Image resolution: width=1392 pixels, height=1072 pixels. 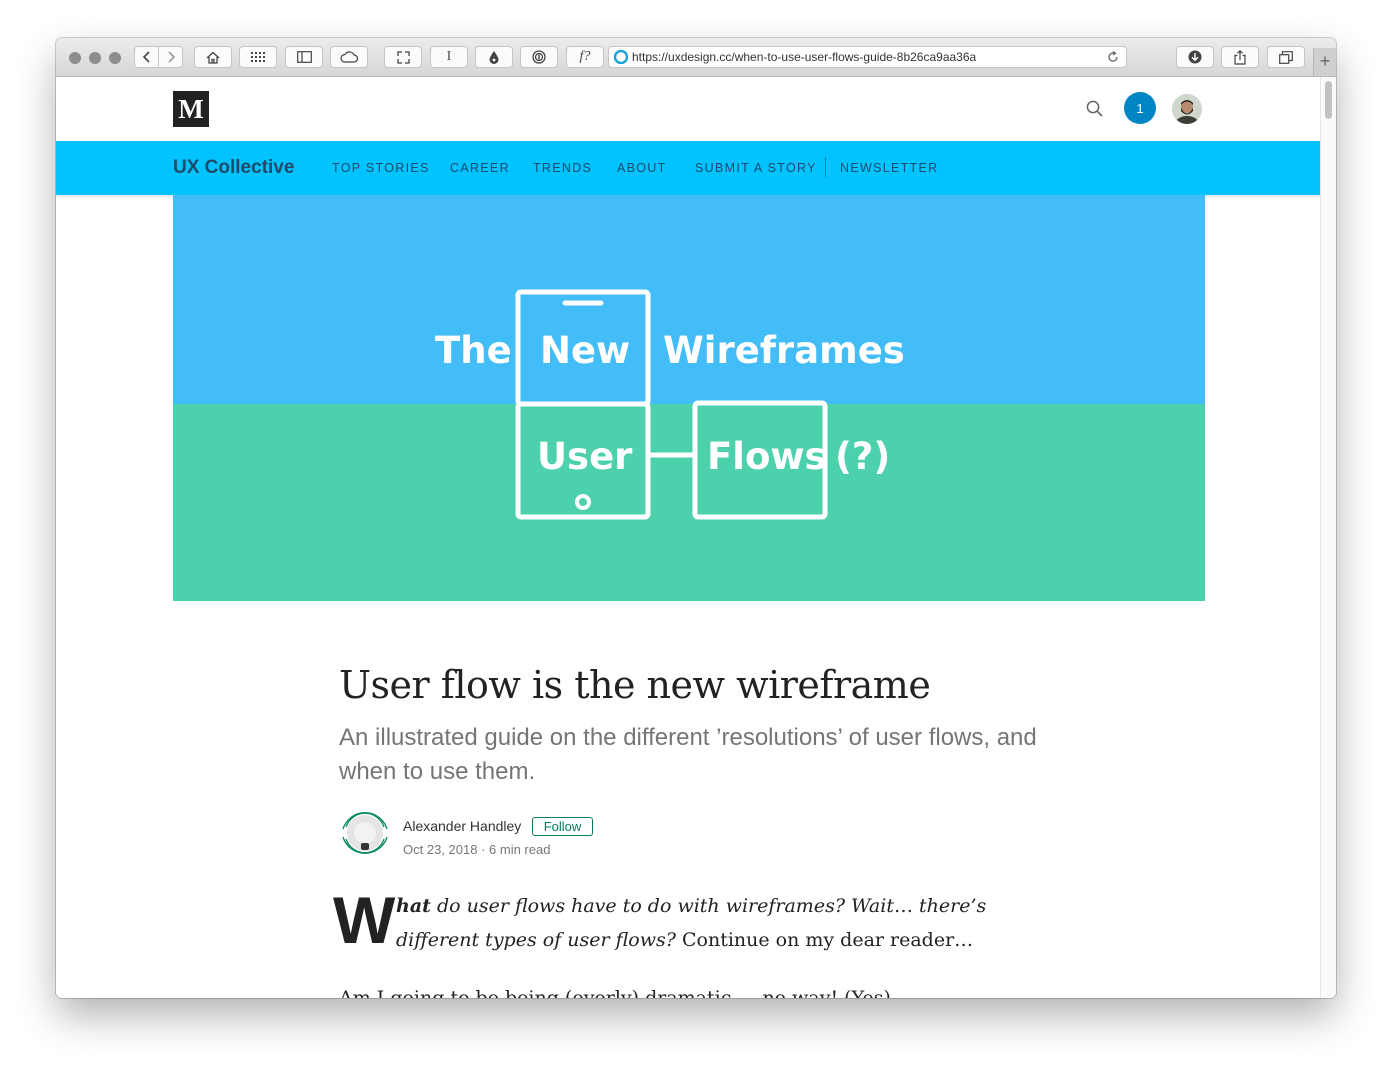 I want to click on top-sites-button, so click(x=258, y=57).